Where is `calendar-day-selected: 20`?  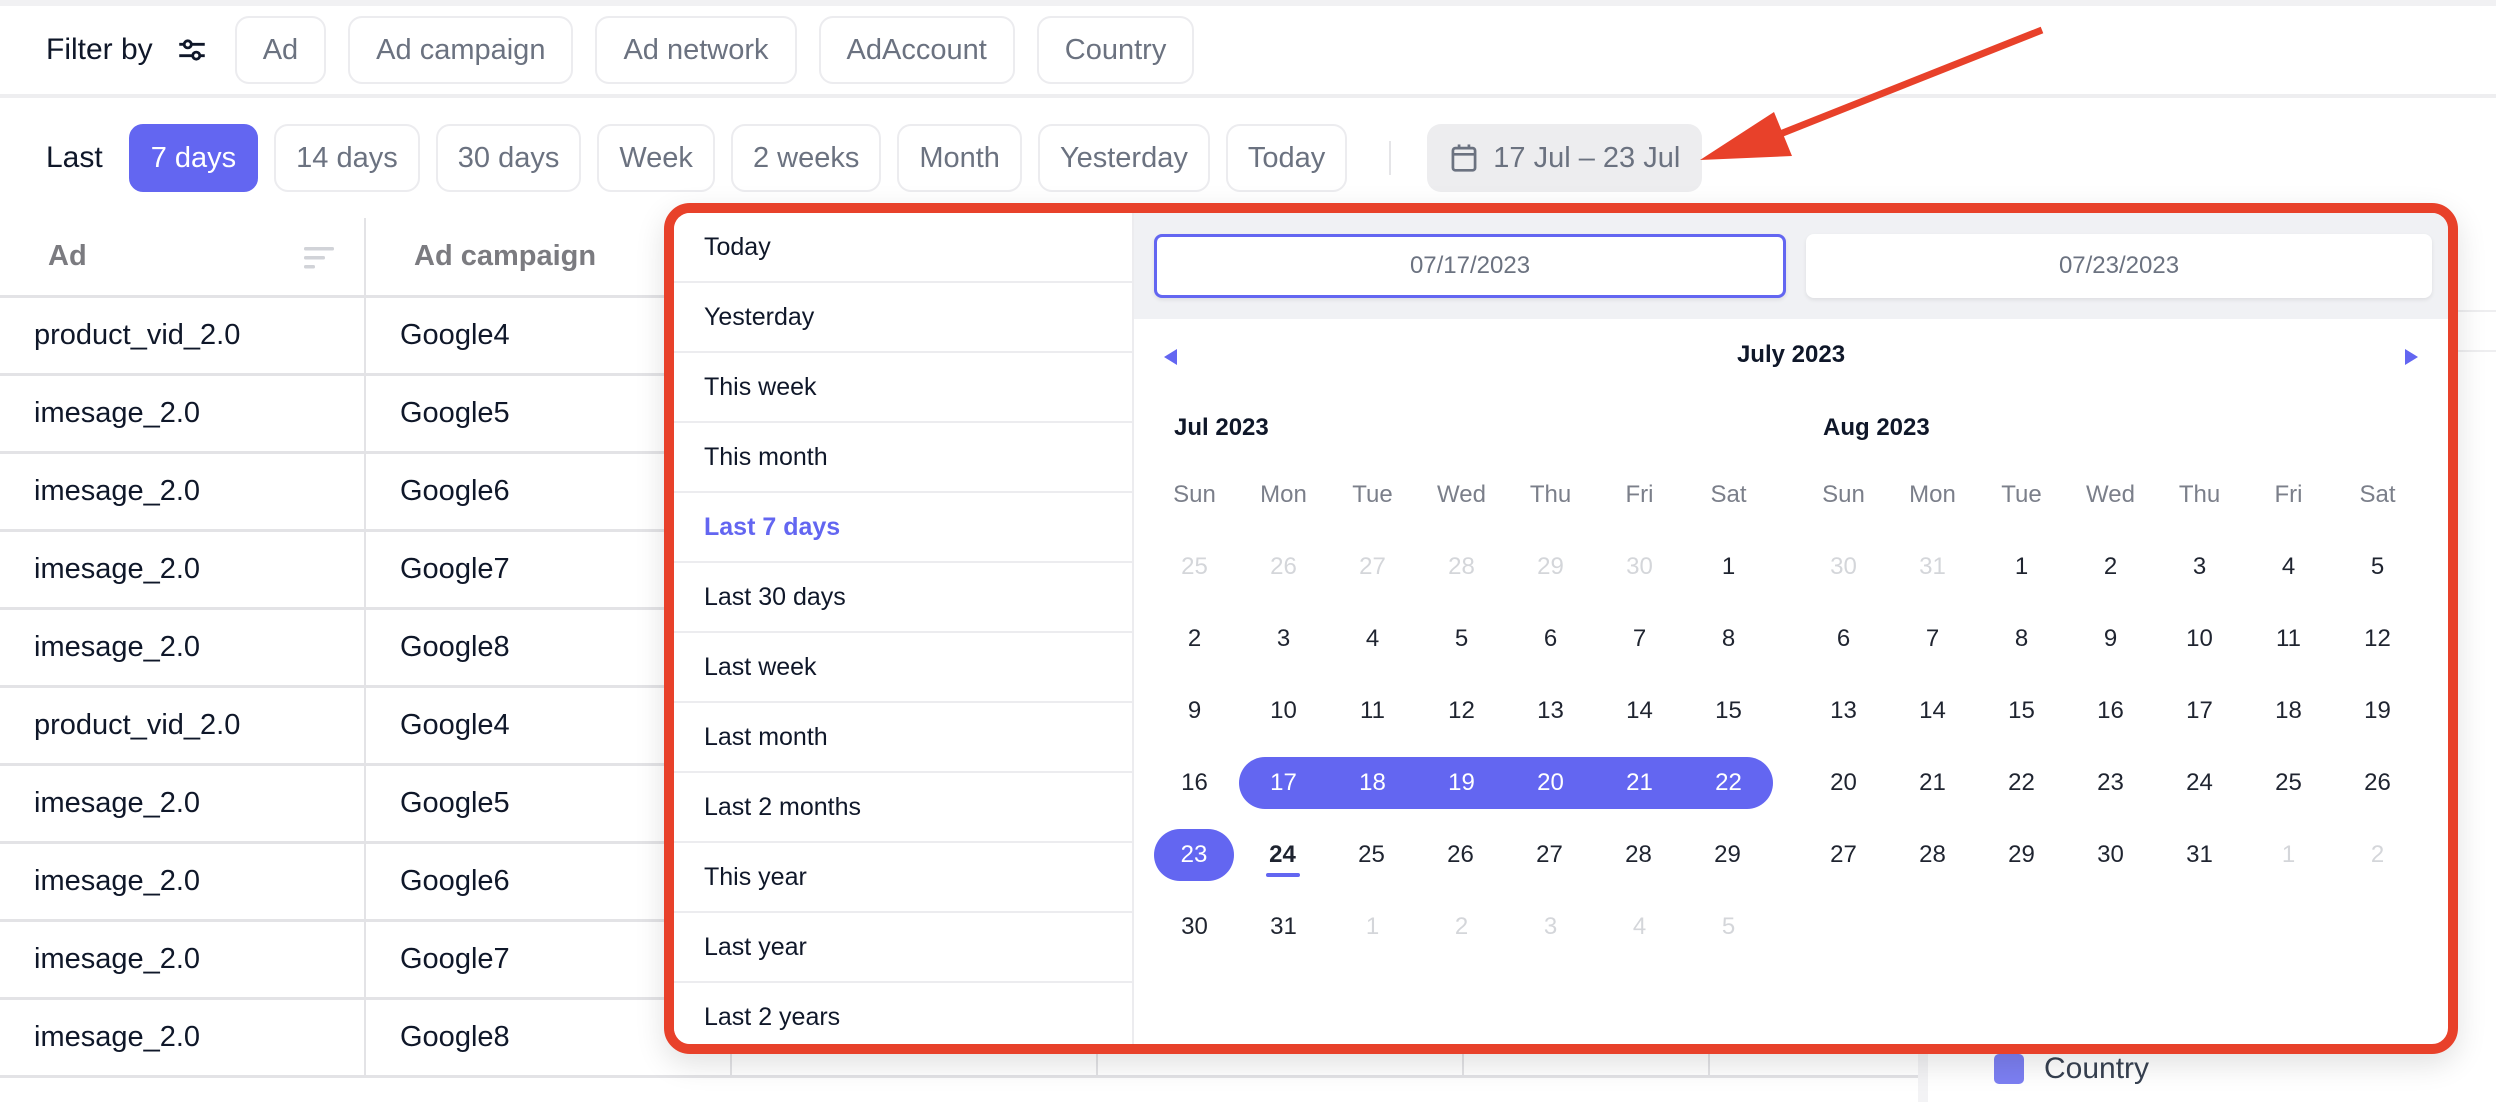 calendar-day-selected: 20 is located at coordinates (1550, 783).